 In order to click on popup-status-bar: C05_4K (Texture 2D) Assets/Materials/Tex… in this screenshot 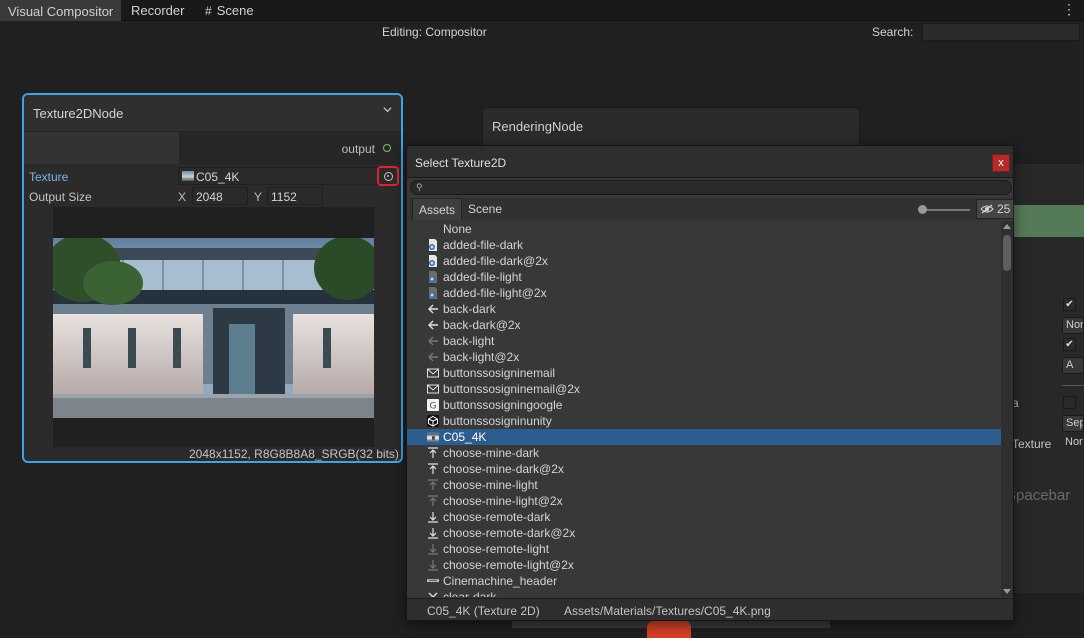, I will do `click(710, 609)`.